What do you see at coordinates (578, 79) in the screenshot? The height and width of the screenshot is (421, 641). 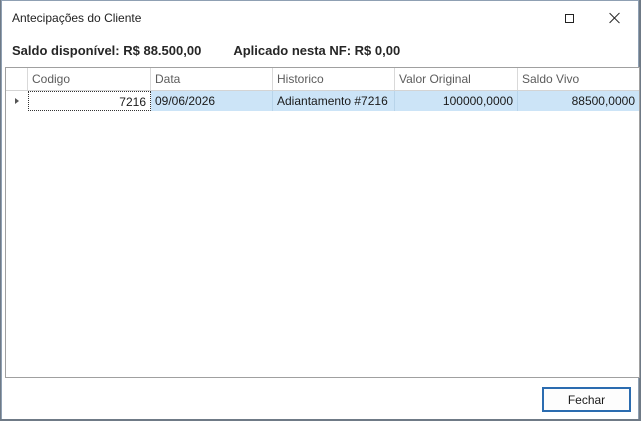 I see `column-header-saldo-vivo: Saldo Vivo` at bounding box center [578, 79].